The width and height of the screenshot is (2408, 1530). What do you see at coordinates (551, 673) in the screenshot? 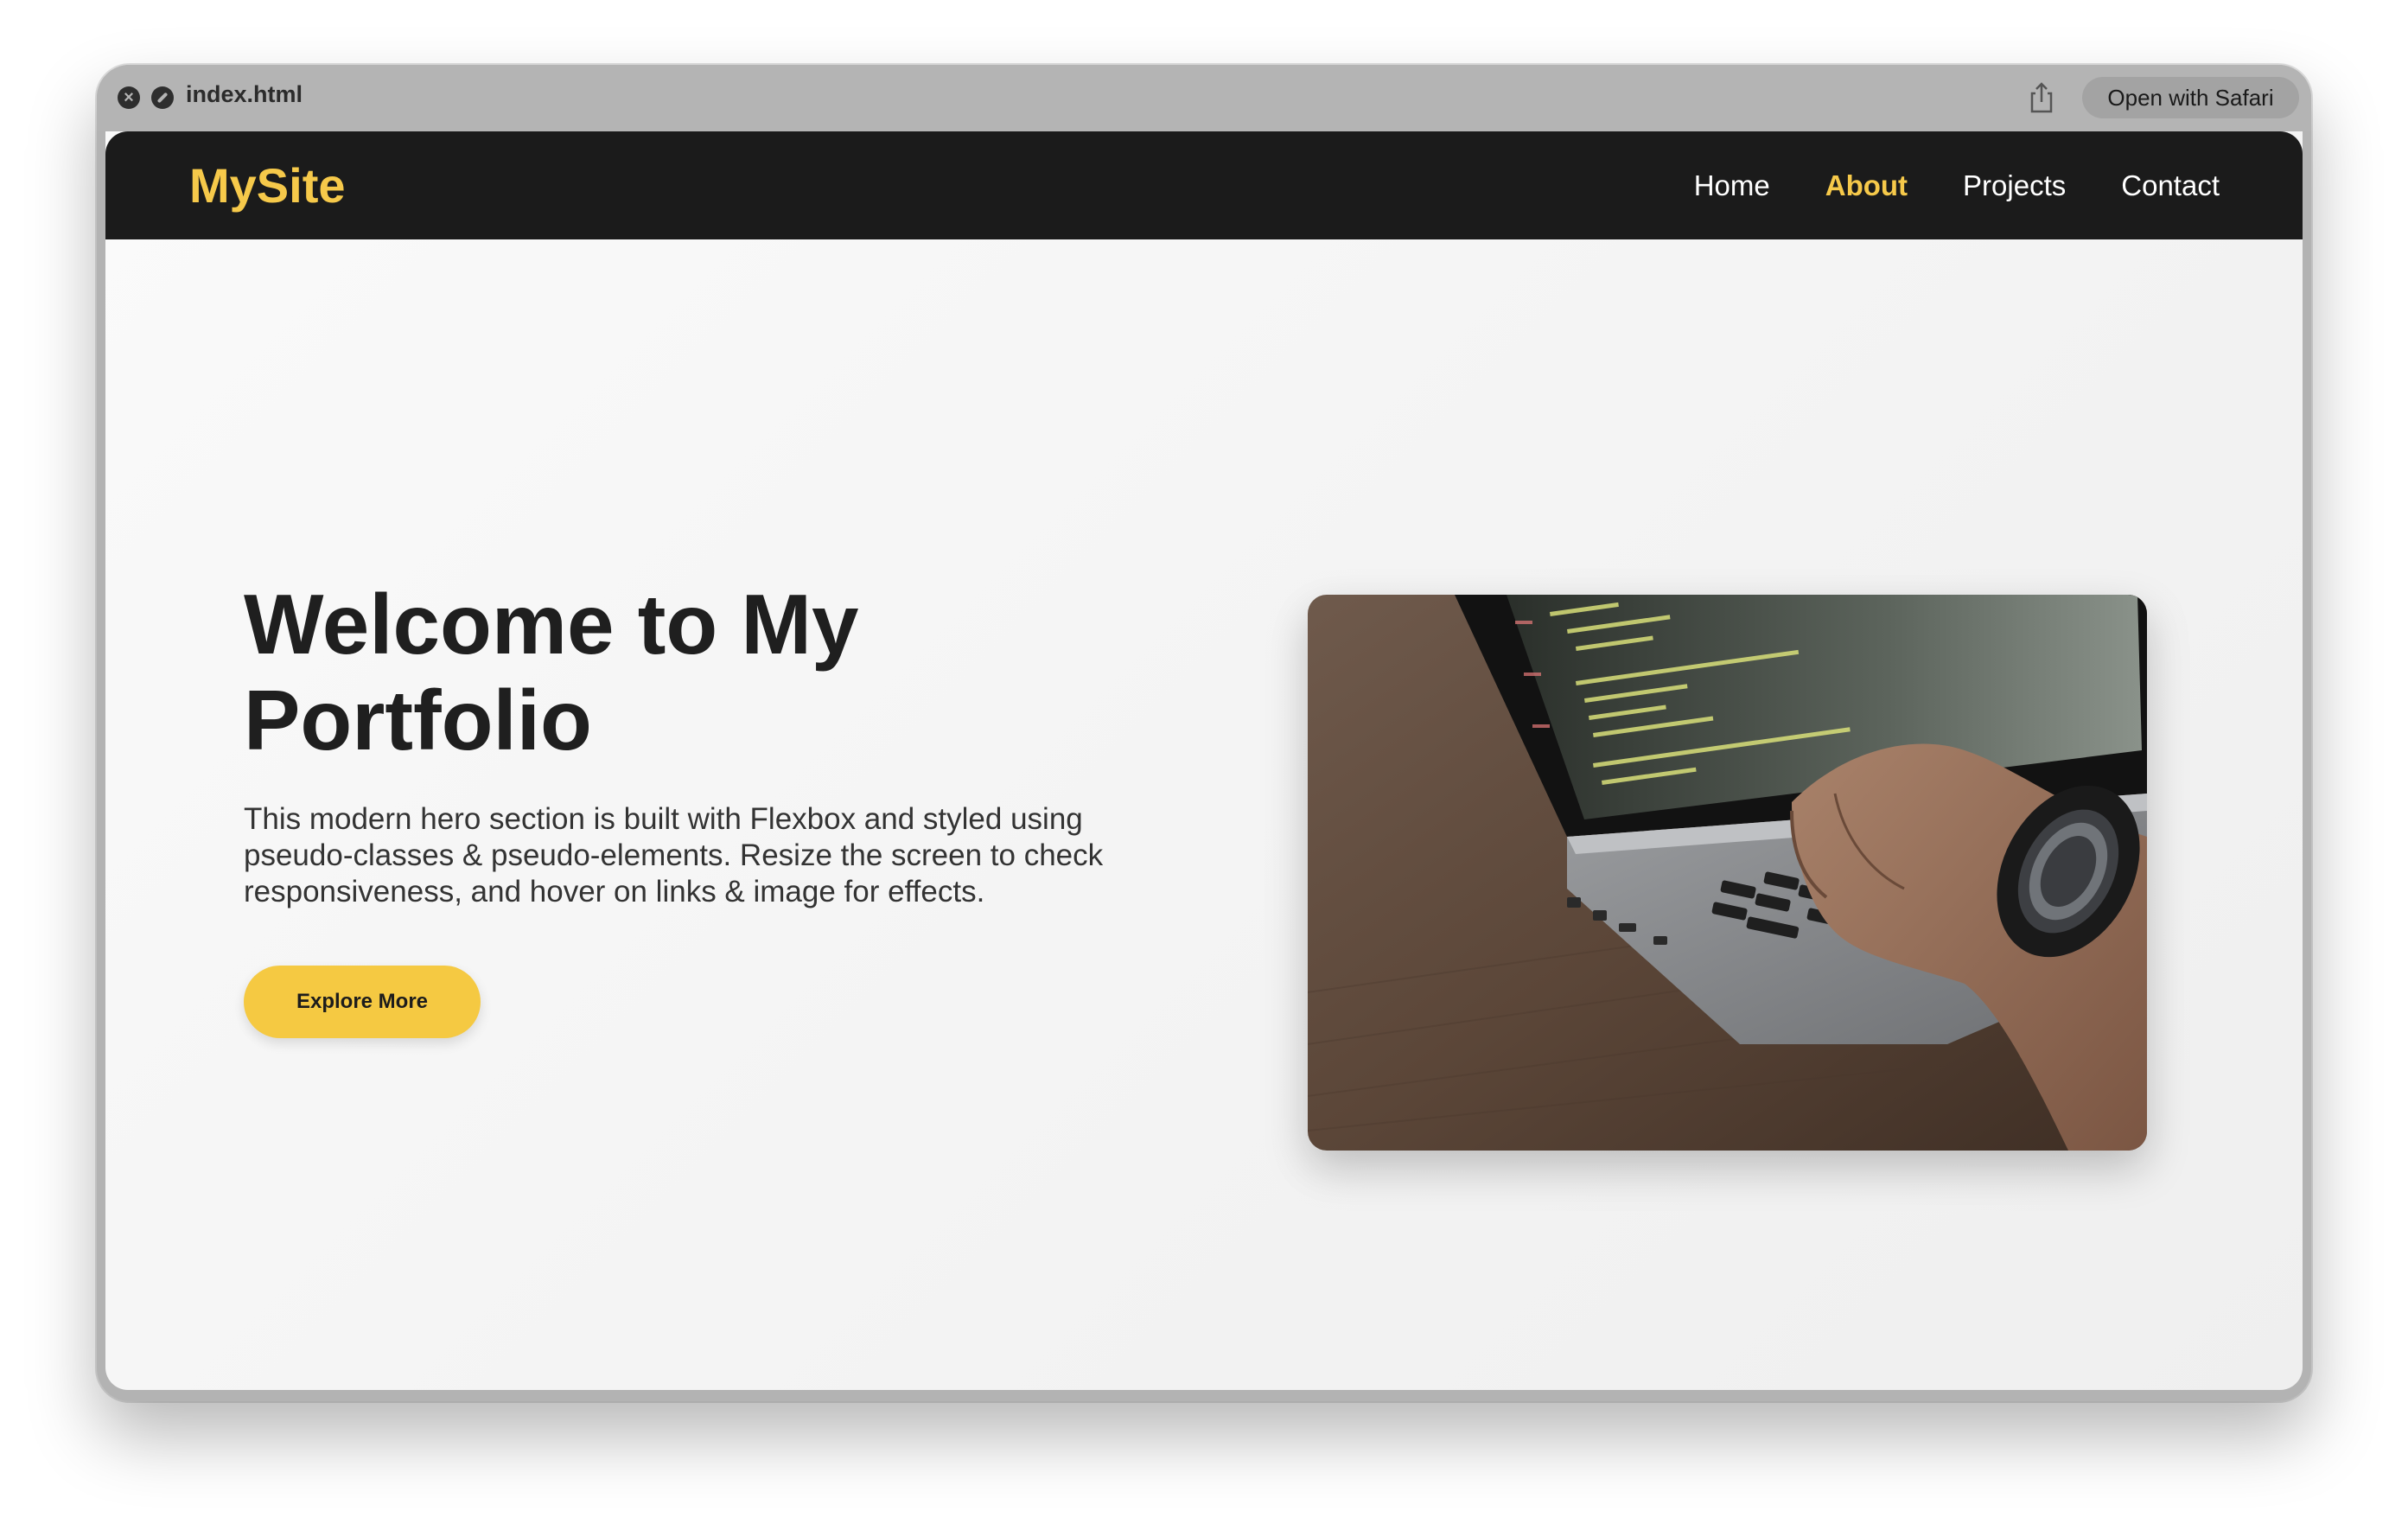
I see `hero-title: Welcome to My Portfolio` at bounding box center [551, 673].